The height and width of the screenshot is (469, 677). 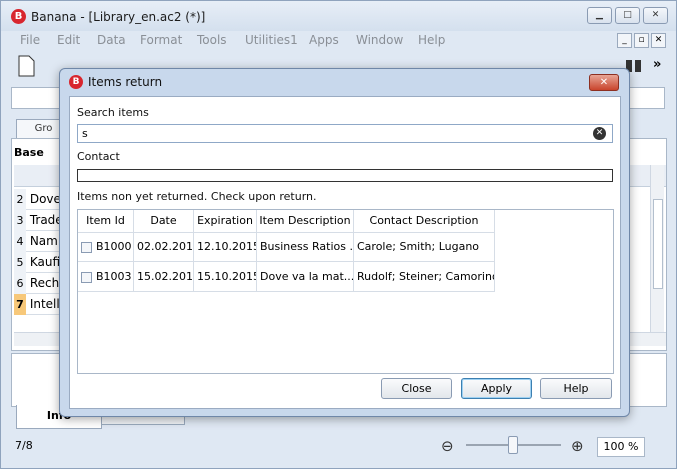 What do you see at coordinates (344, 82) in the screenshot?
I see `dialog-title-bar: B Items return ✕` at bounding box center [344, 82].